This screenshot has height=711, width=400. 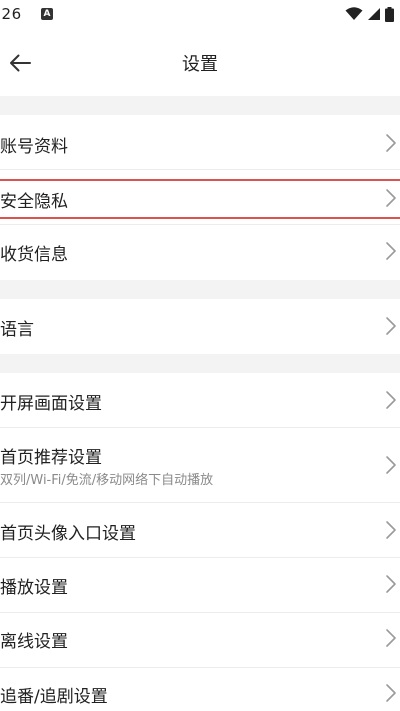 I want to click on signal-icon, so click(x=374, y=14).